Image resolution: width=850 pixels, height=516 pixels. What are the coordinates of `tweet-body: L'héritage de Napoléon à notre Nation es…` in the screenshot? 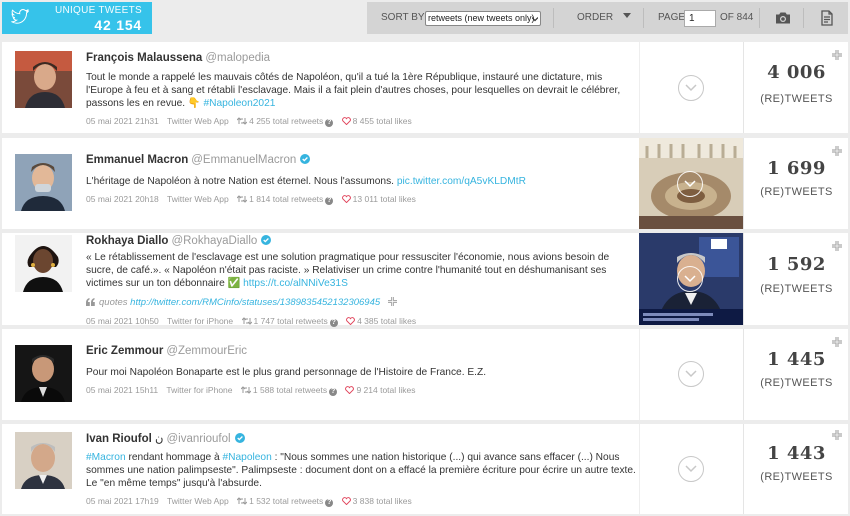 It's located at (240, 181).